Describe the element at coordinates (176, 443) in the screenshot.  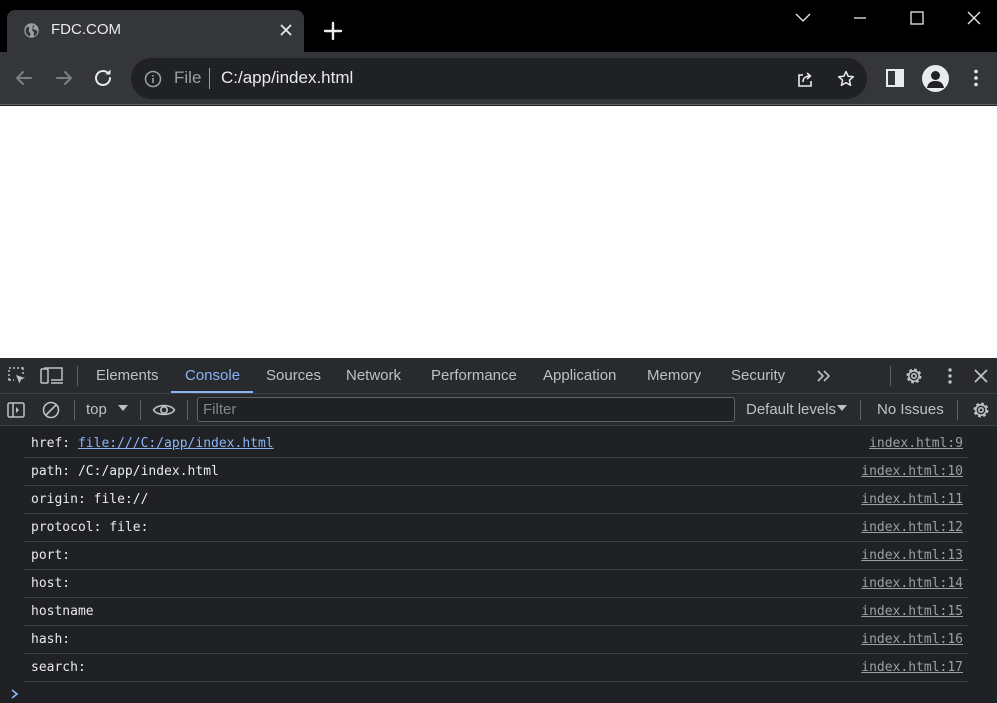
I see `console-message-link: file:///C:/app/index.html` at that location.